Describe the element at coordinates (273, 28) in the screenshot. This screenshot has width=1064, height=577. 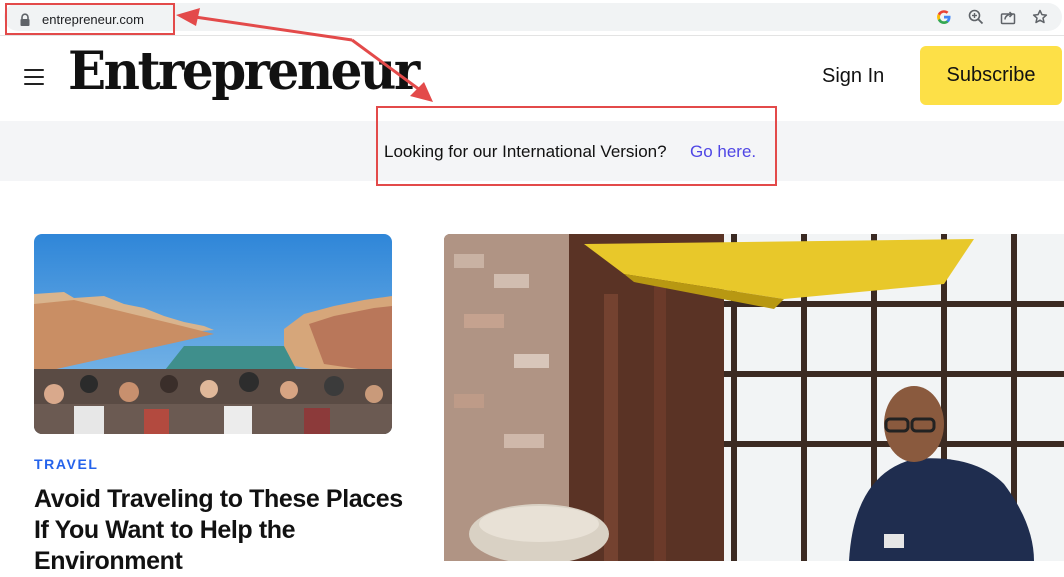
I see `annotation-arrow-to-url` at that location.